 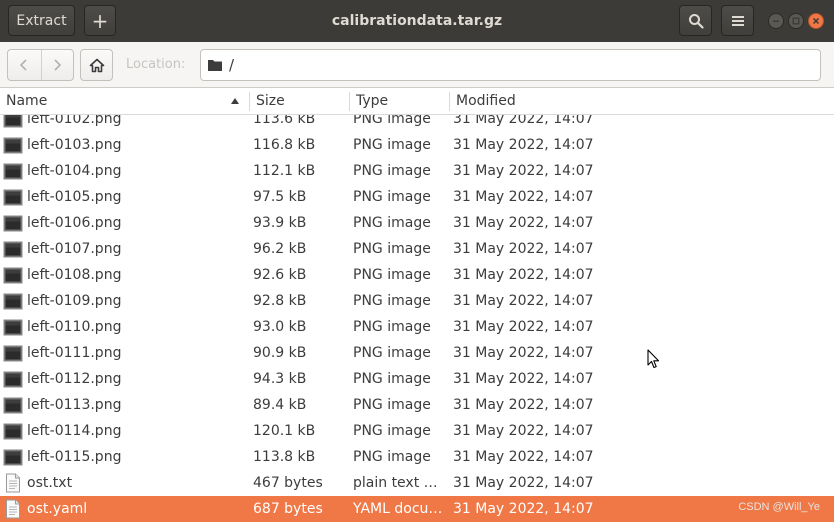 I want to click on file-size: 92.8 kB, so click(x=280, y=301).